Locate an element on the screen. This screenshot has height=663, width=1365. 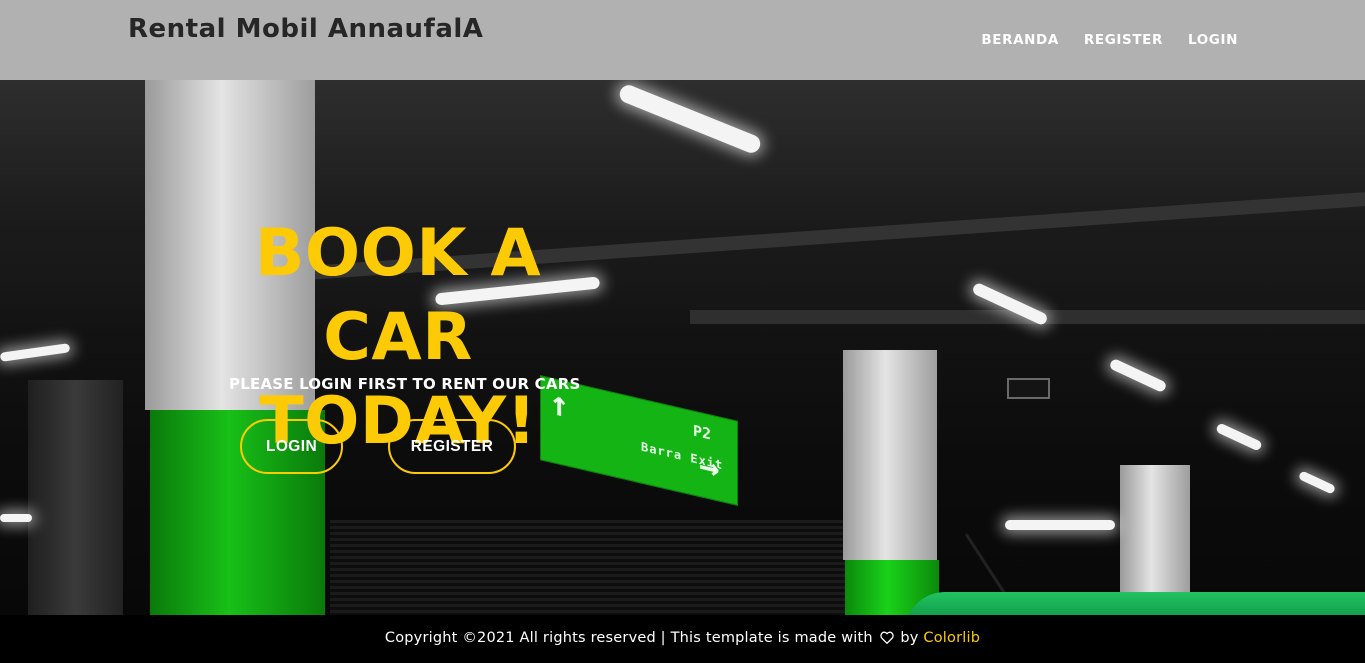
nav-link-beranda: BERANDA is located at coordinates (1020, 40).